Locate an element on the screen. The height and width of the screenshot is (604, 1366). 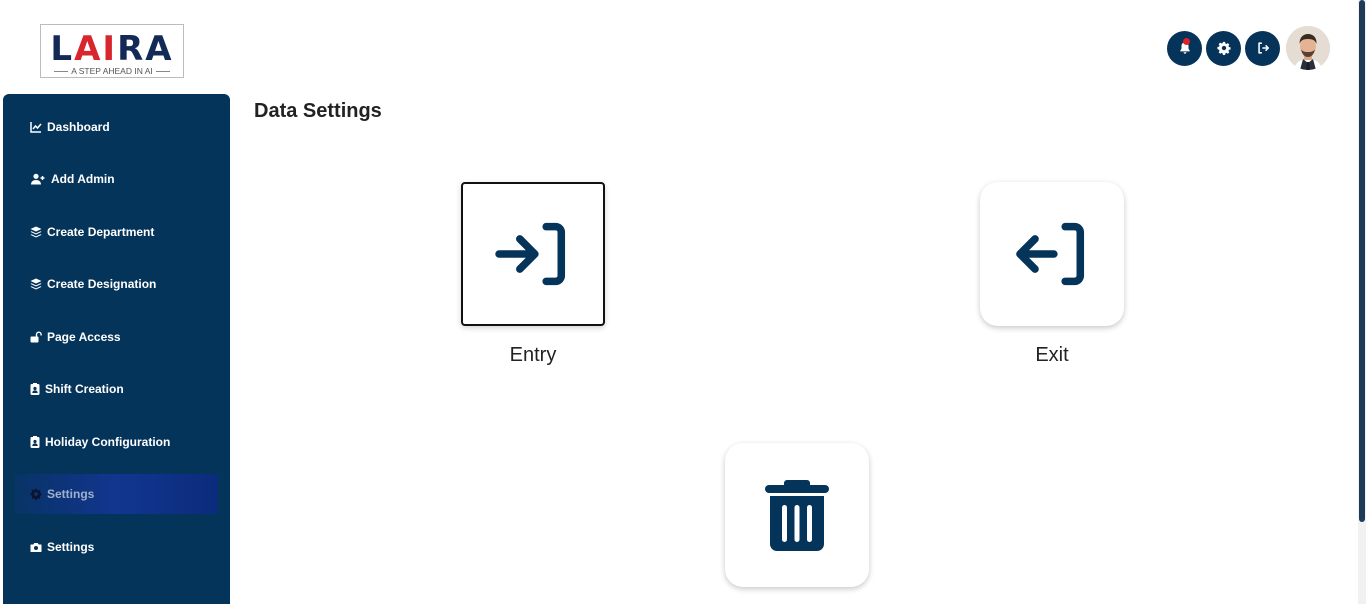
notifications-button is located at coordinates (1184, 48).